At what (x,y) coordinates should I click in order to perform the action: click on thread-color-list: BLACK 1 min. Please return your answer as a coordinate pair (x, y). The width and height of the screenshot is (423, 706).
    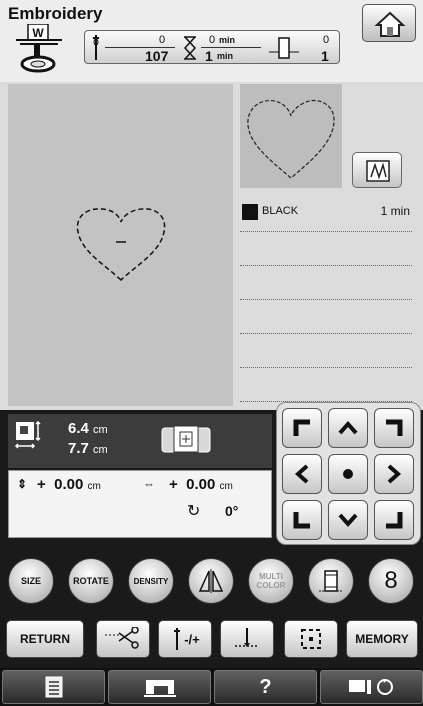
    Looking at the image, I should click on (326, 302).